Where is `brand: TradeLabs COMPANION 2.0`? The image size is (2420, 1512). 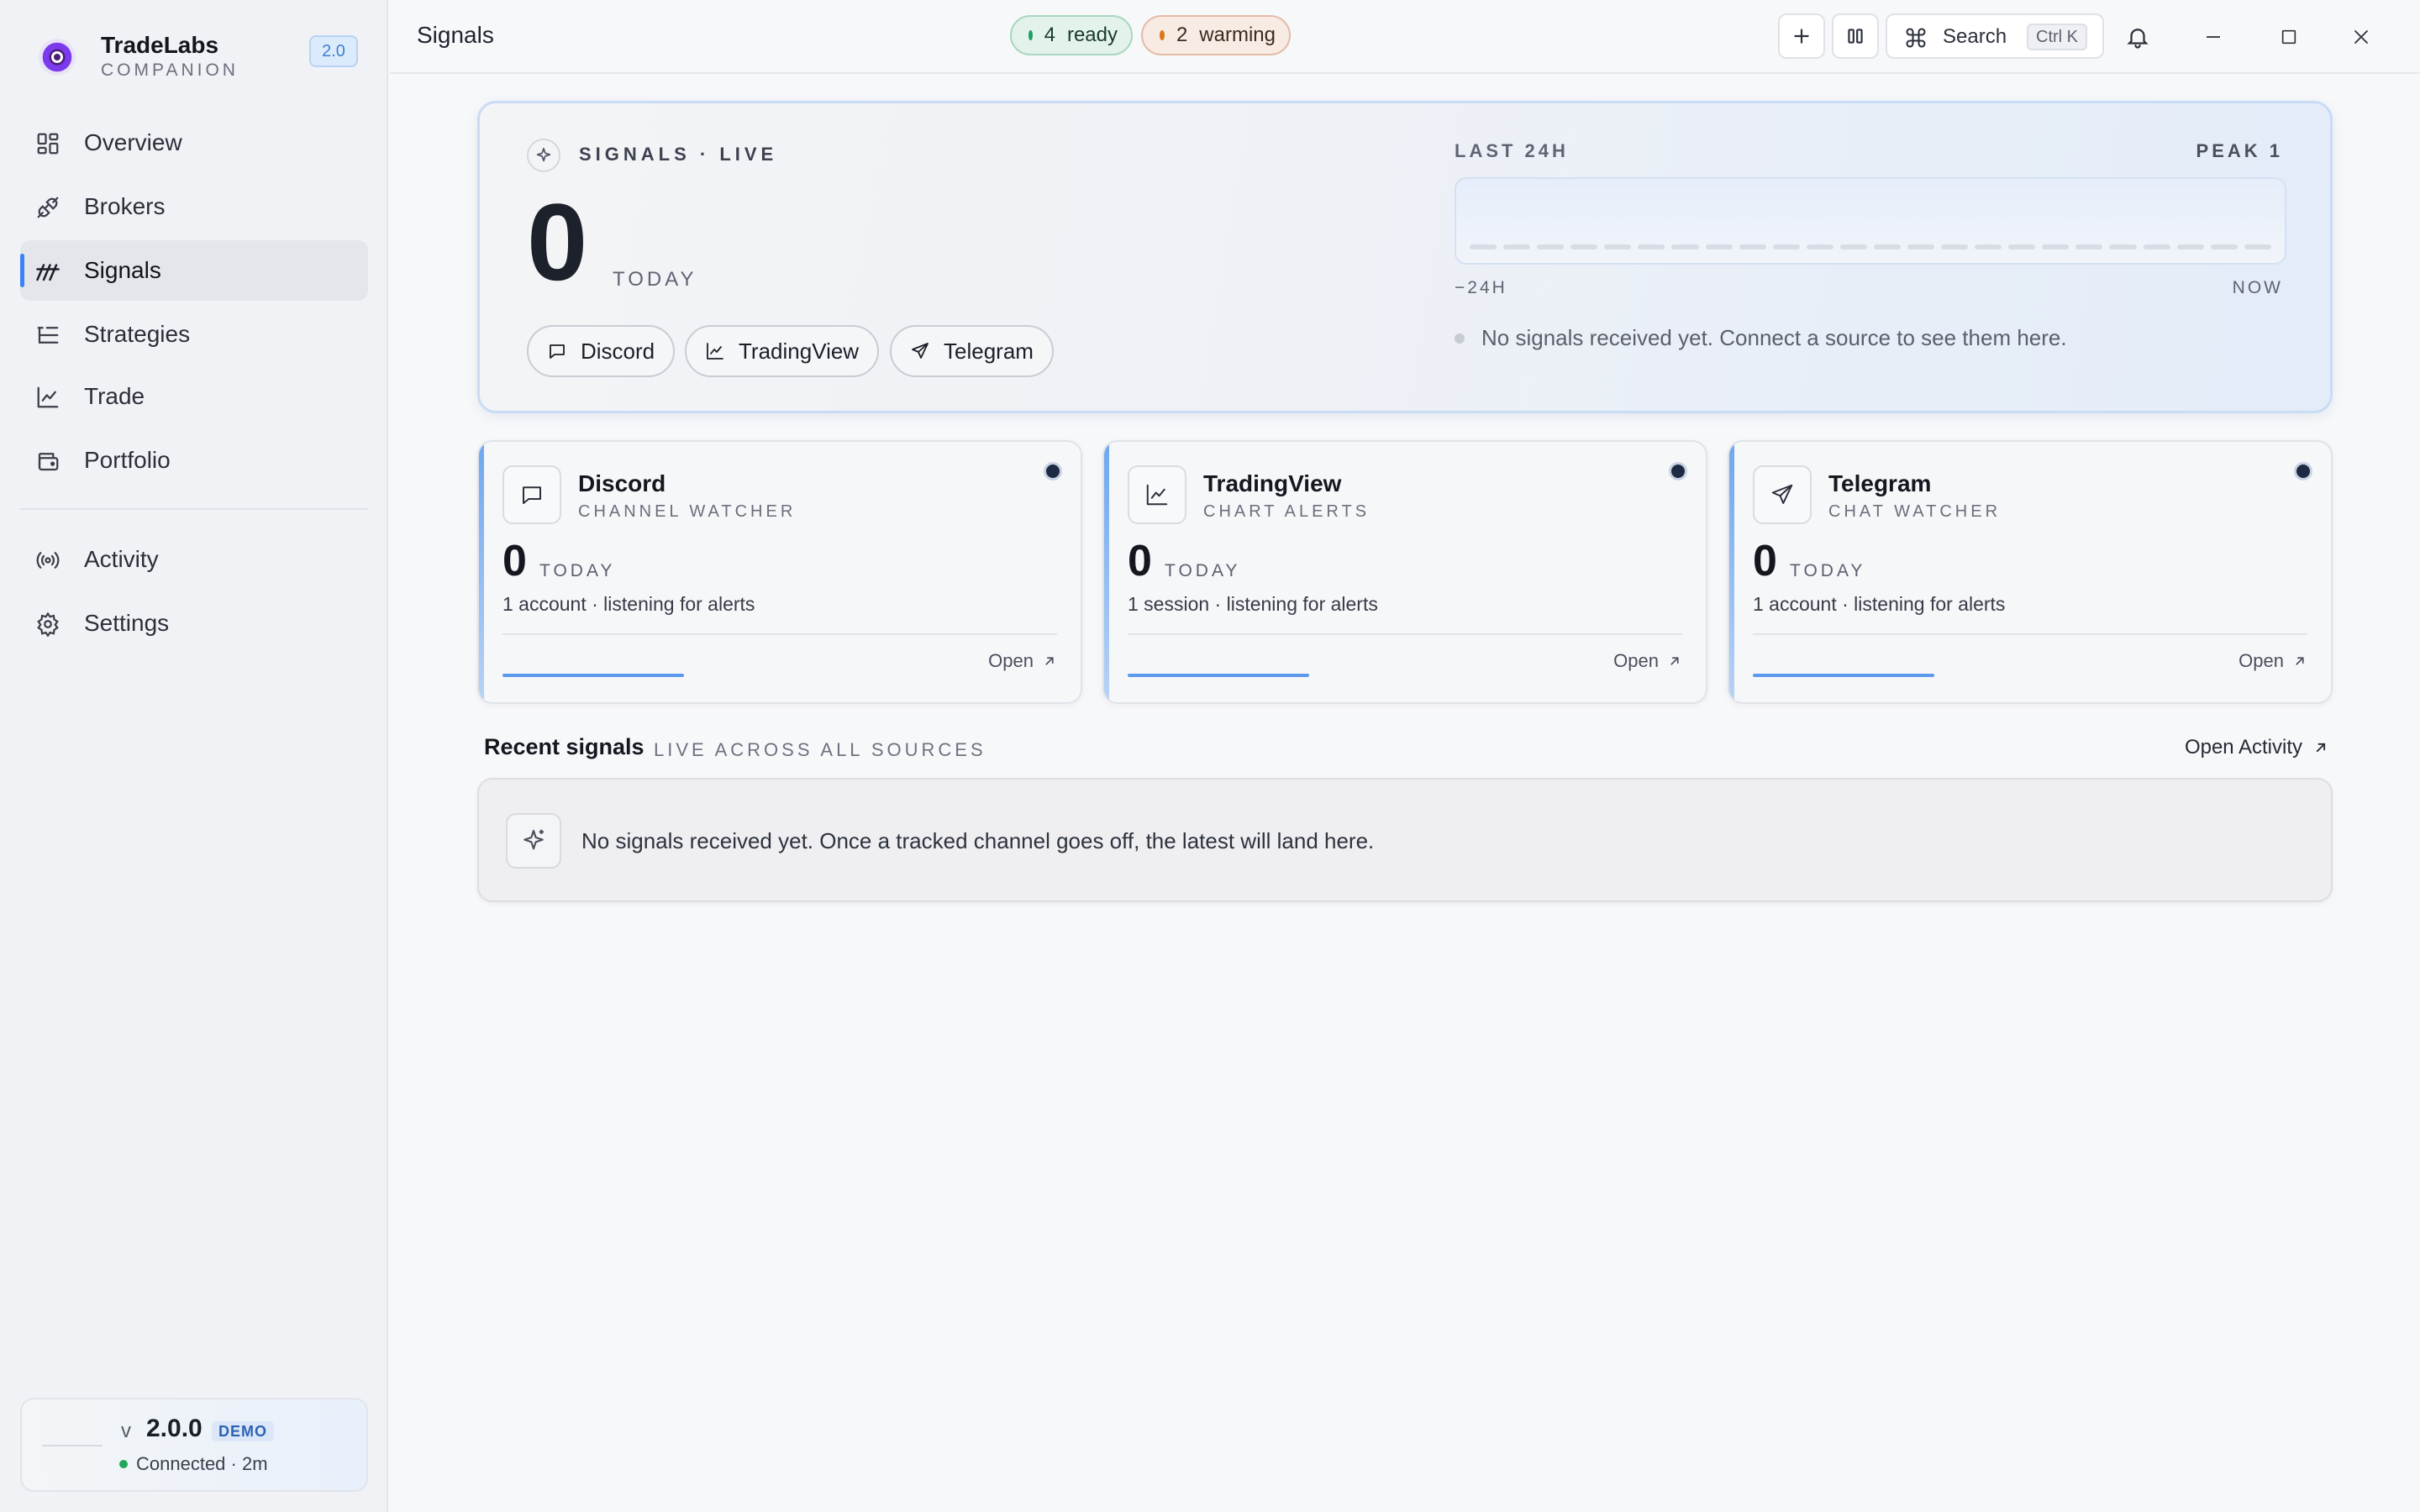 brand: TradeLabs COMPANION 2.0 is located at coordinates (199, 54).